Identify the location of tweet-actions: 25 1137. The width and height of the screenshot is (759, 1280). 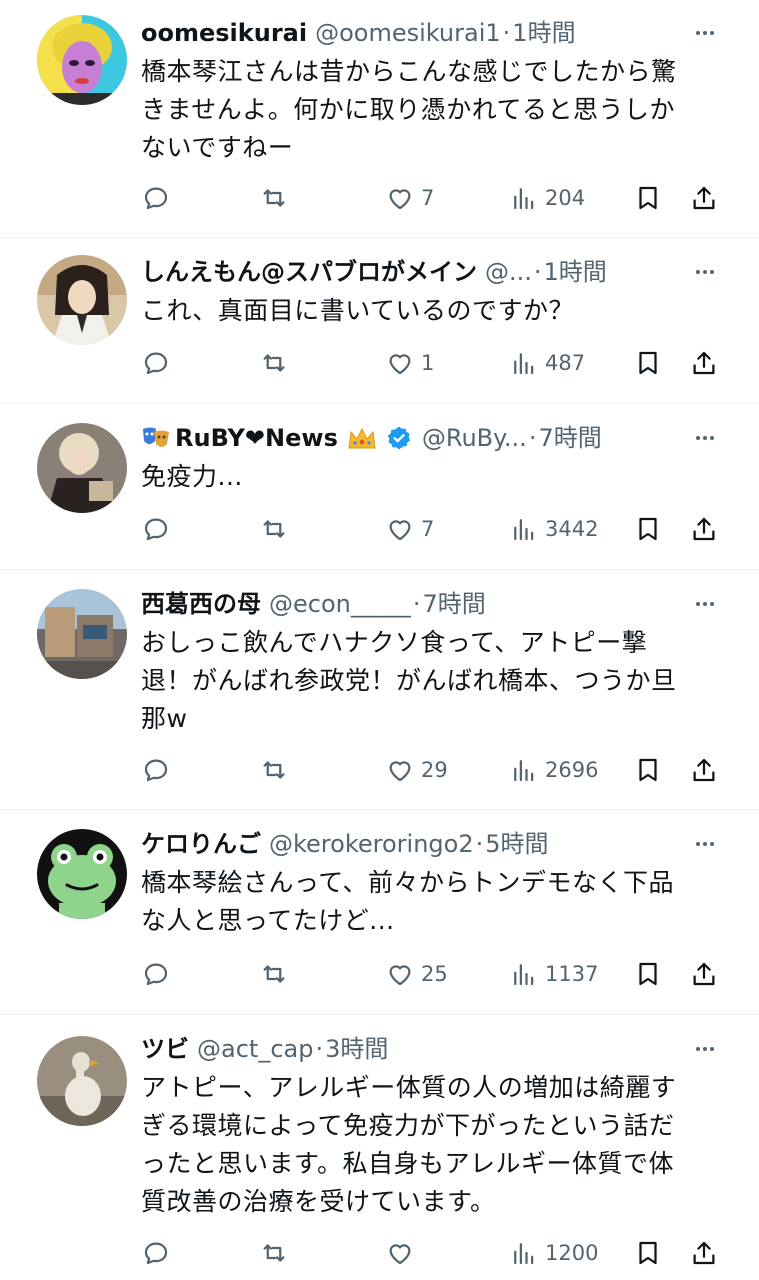
(434, 974).